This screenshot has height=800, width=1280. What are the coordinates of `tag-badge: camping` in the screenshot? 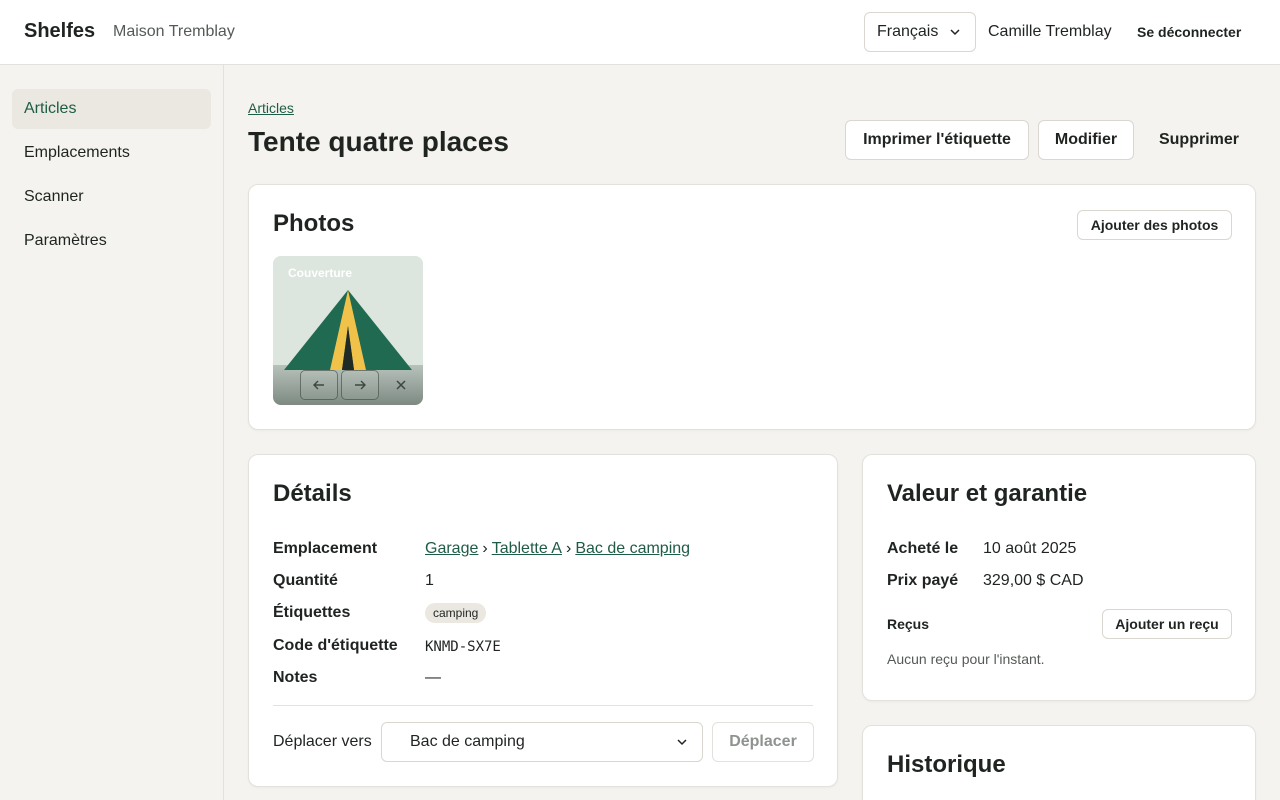 It's located at (456, 613).